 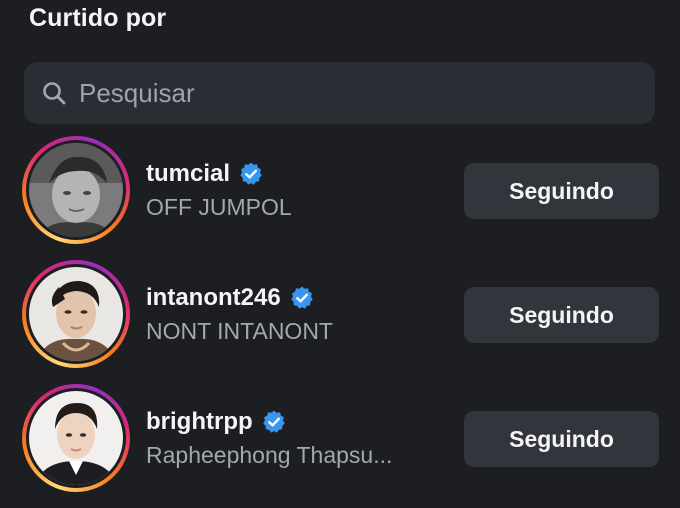 What do you see at coordinates (98, 18) in the screenshot?
I see `page-title: Curtido por` at bounding box center [98, 18].